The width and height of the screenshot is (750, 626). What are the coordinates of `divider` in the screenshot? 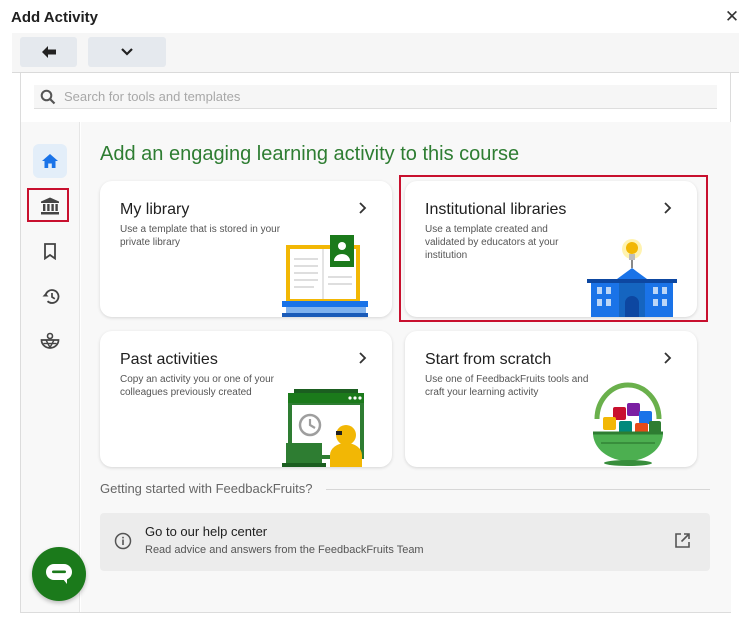 It's located at (518, 489).